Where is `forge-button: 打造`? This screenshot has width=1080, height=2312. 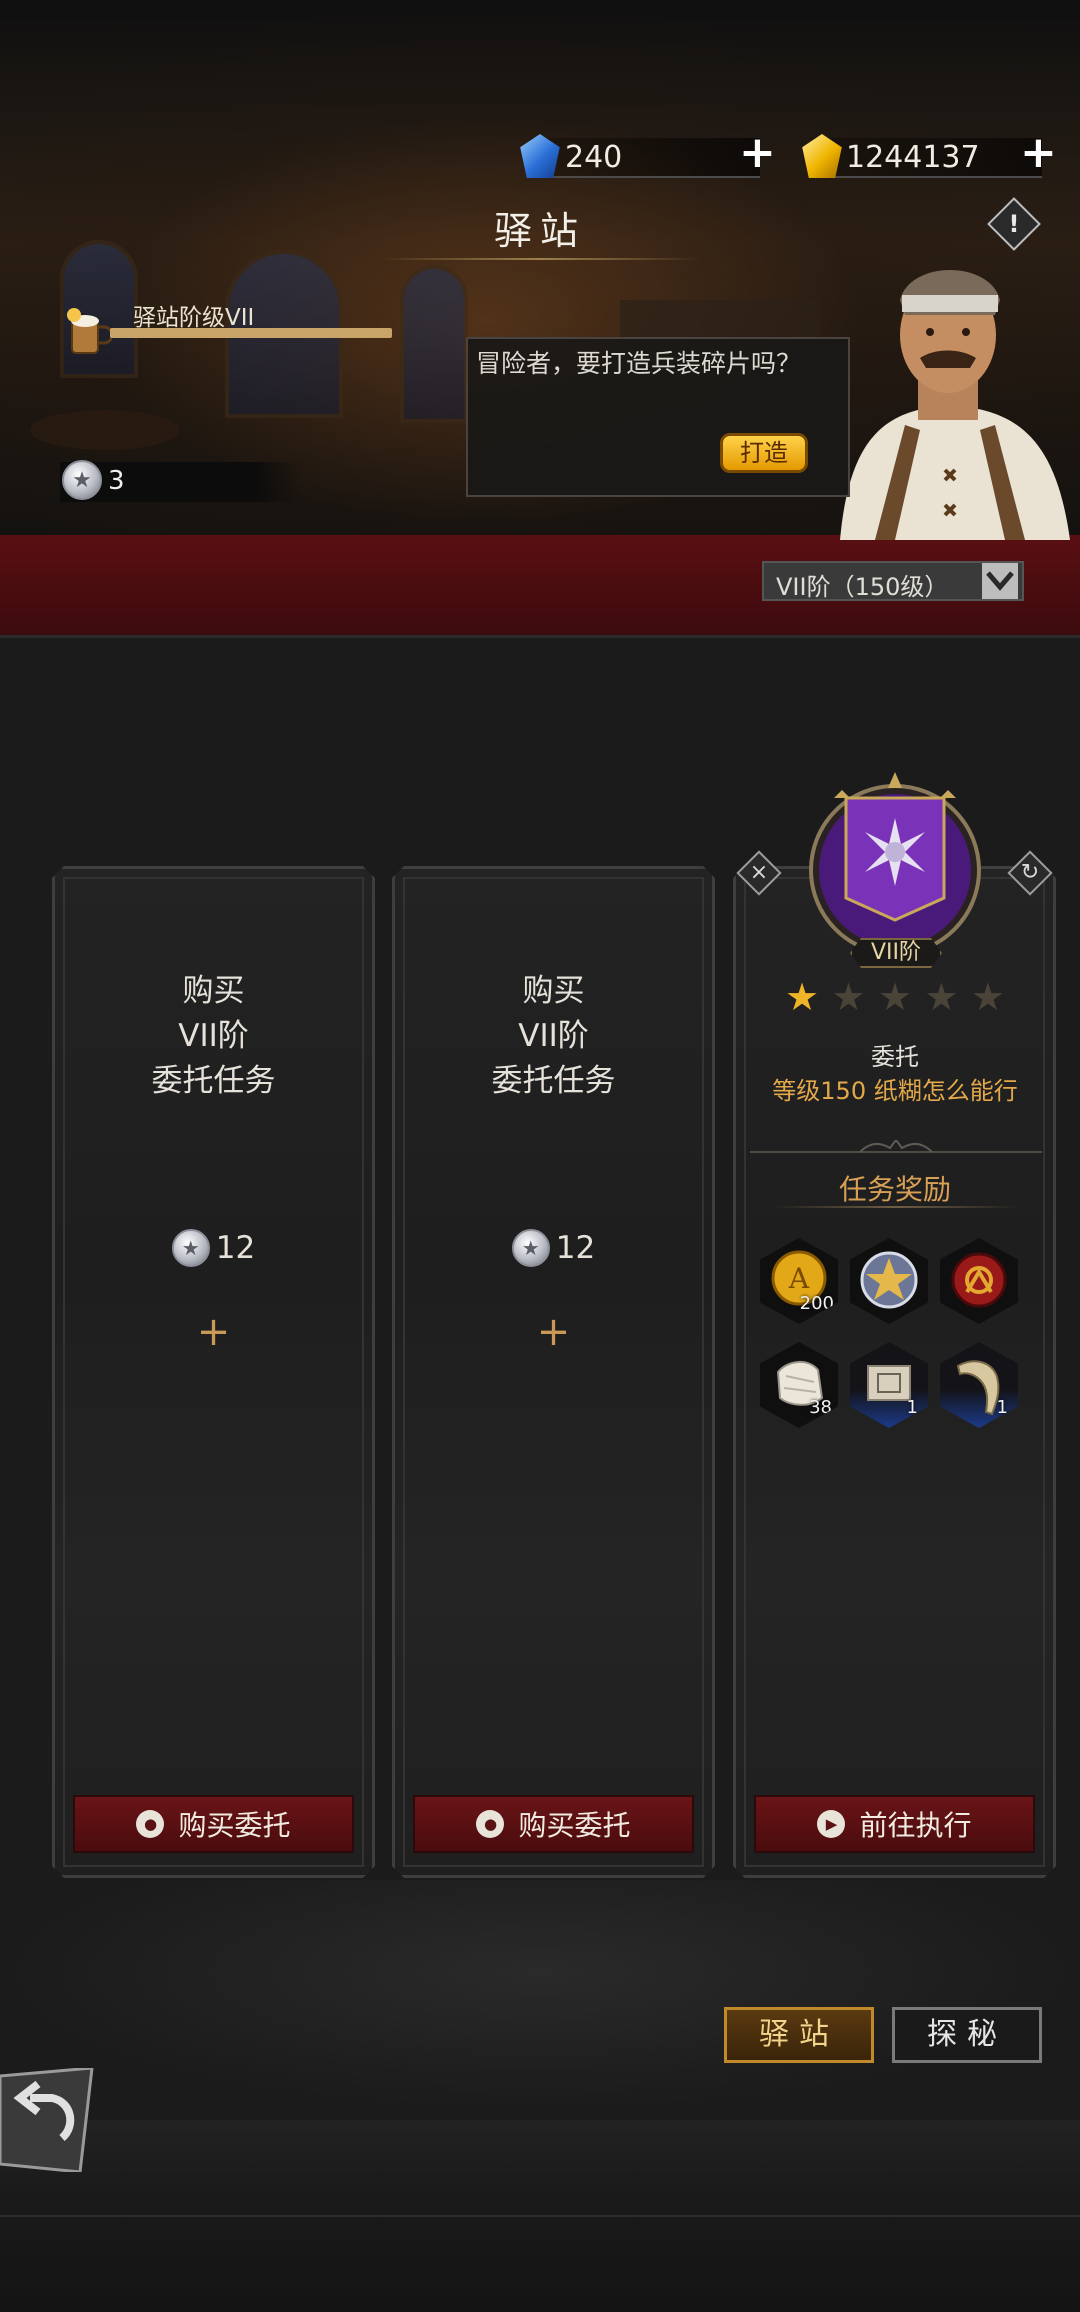
forge-button: 打造 is located at coordinates (764, 453).